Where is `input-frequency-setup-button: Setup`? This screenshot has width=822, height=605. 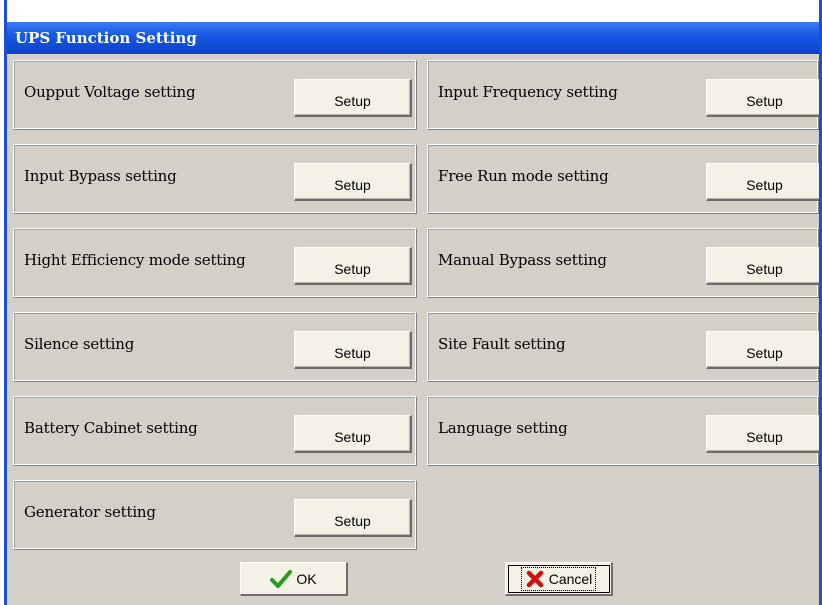
input-frequency-setup-button: Setup is located at coordinates (762, 98).